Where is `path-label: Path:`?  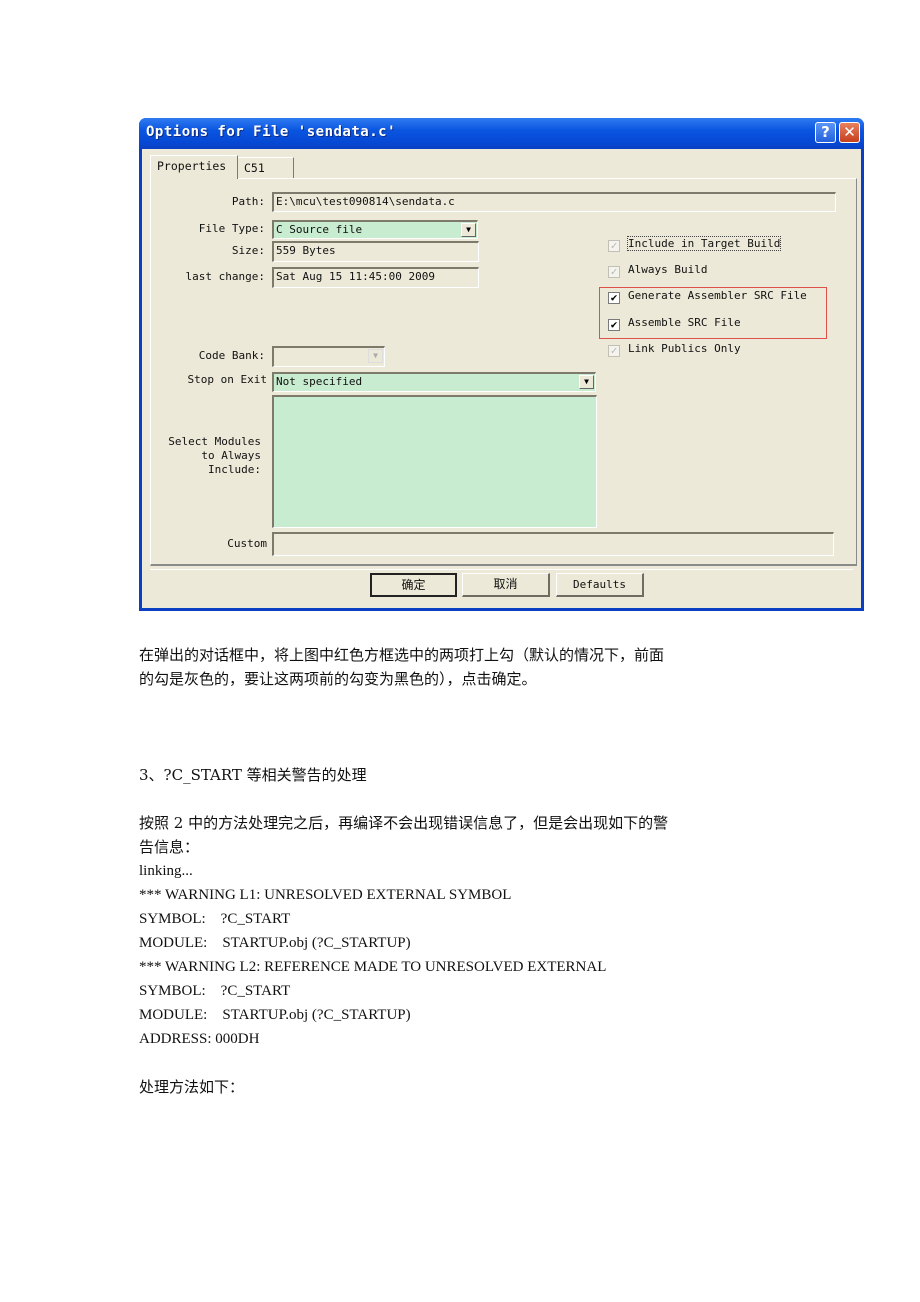
path-label: Path: is located at coordinates (248, 201).